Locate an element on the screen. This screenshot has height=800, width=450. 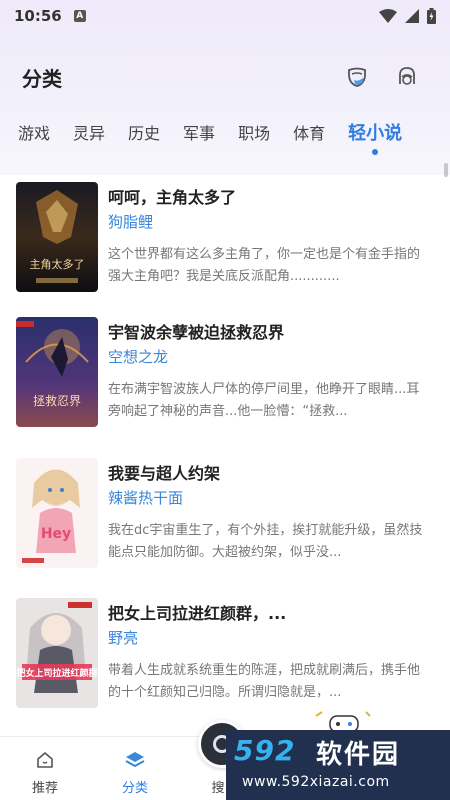
svg-text: 拯救忍界 is located at coordinates (57, 400).